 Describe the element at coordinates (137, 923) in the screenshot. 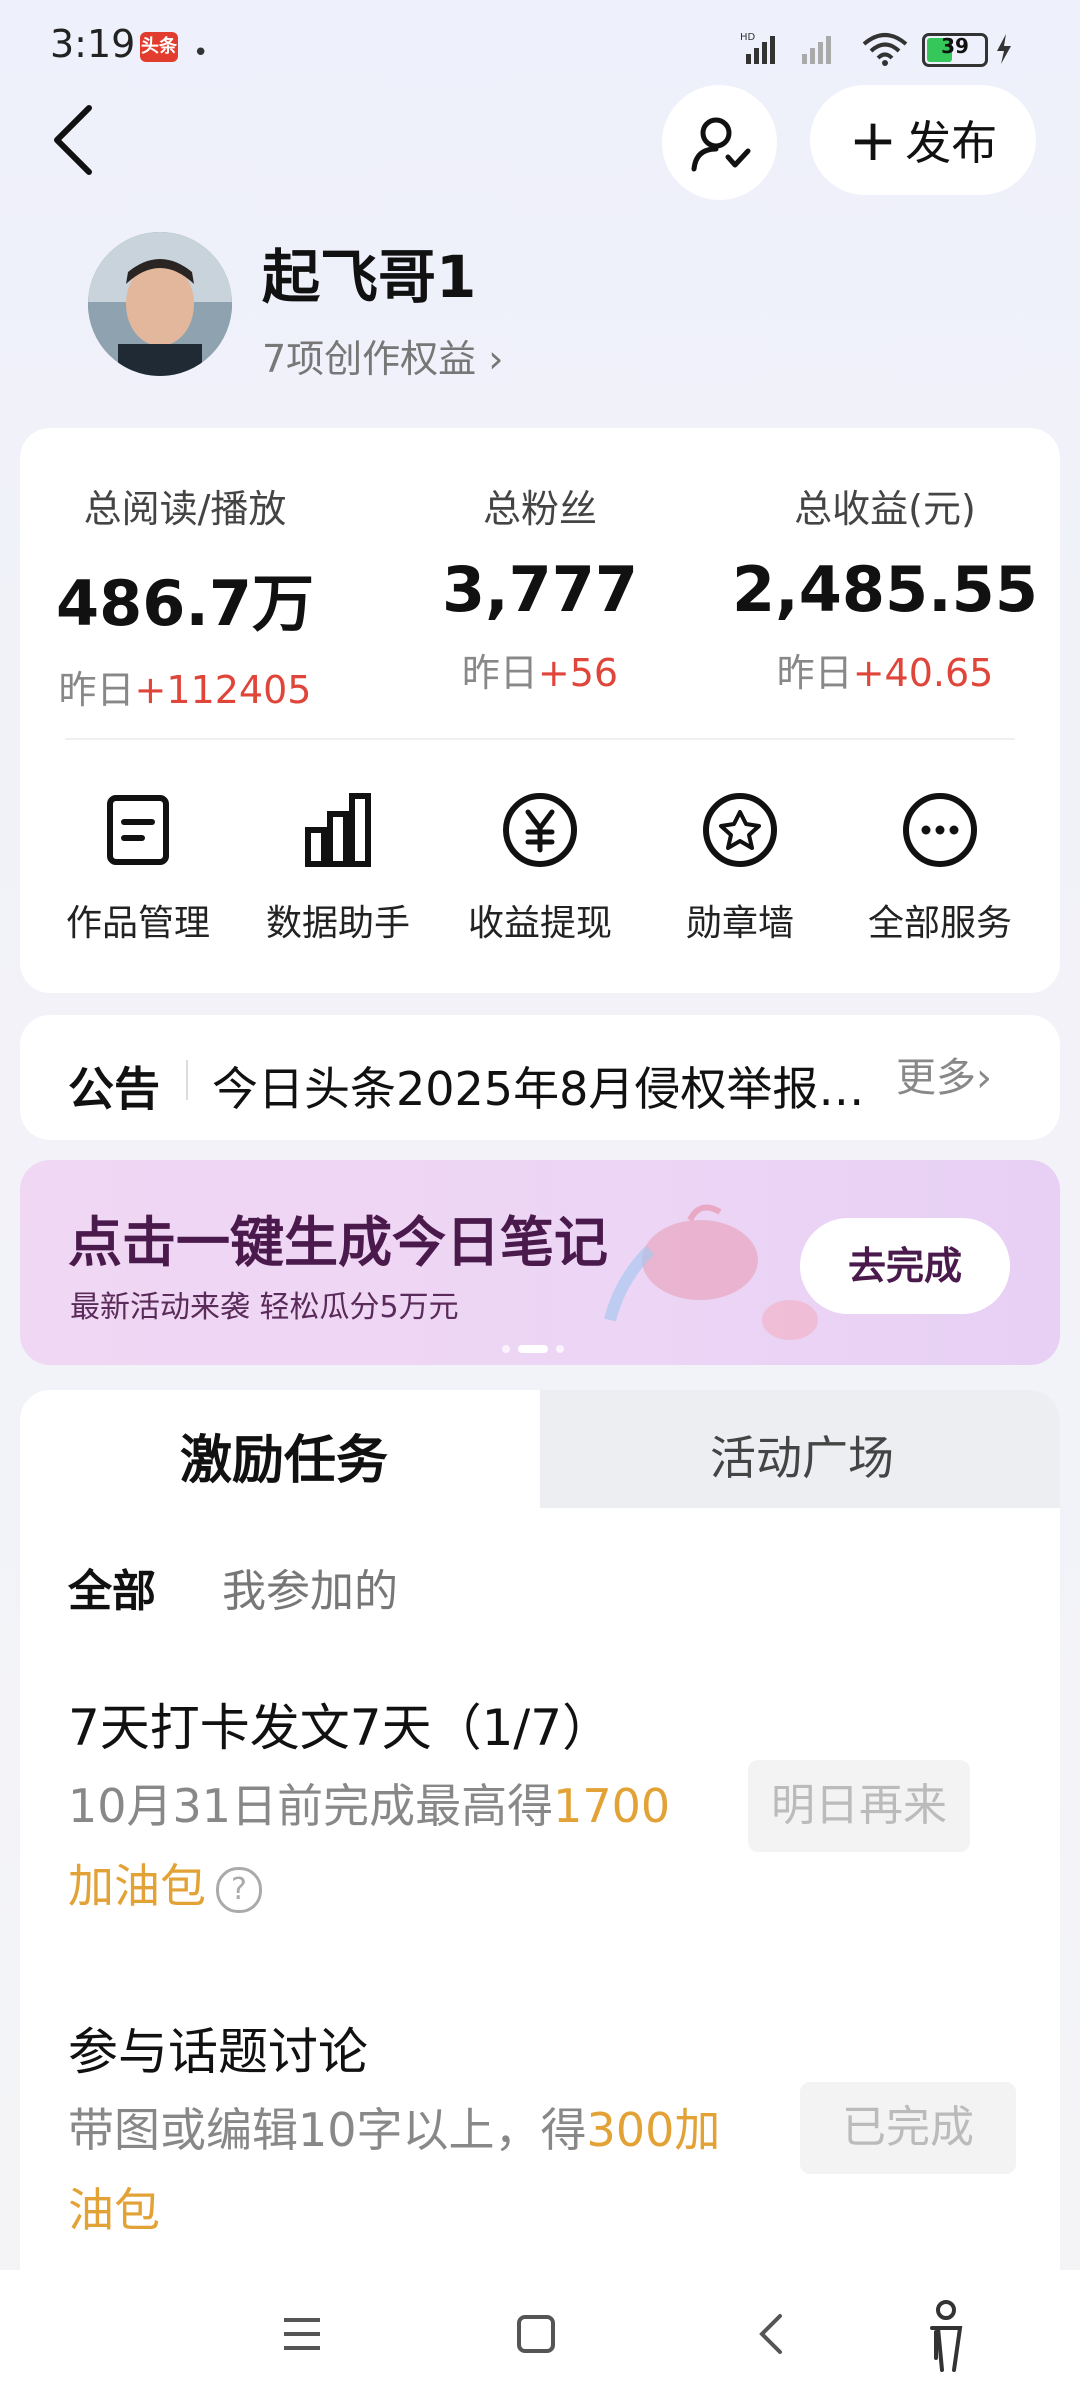

I see `service-label: 作品管理` at that location.